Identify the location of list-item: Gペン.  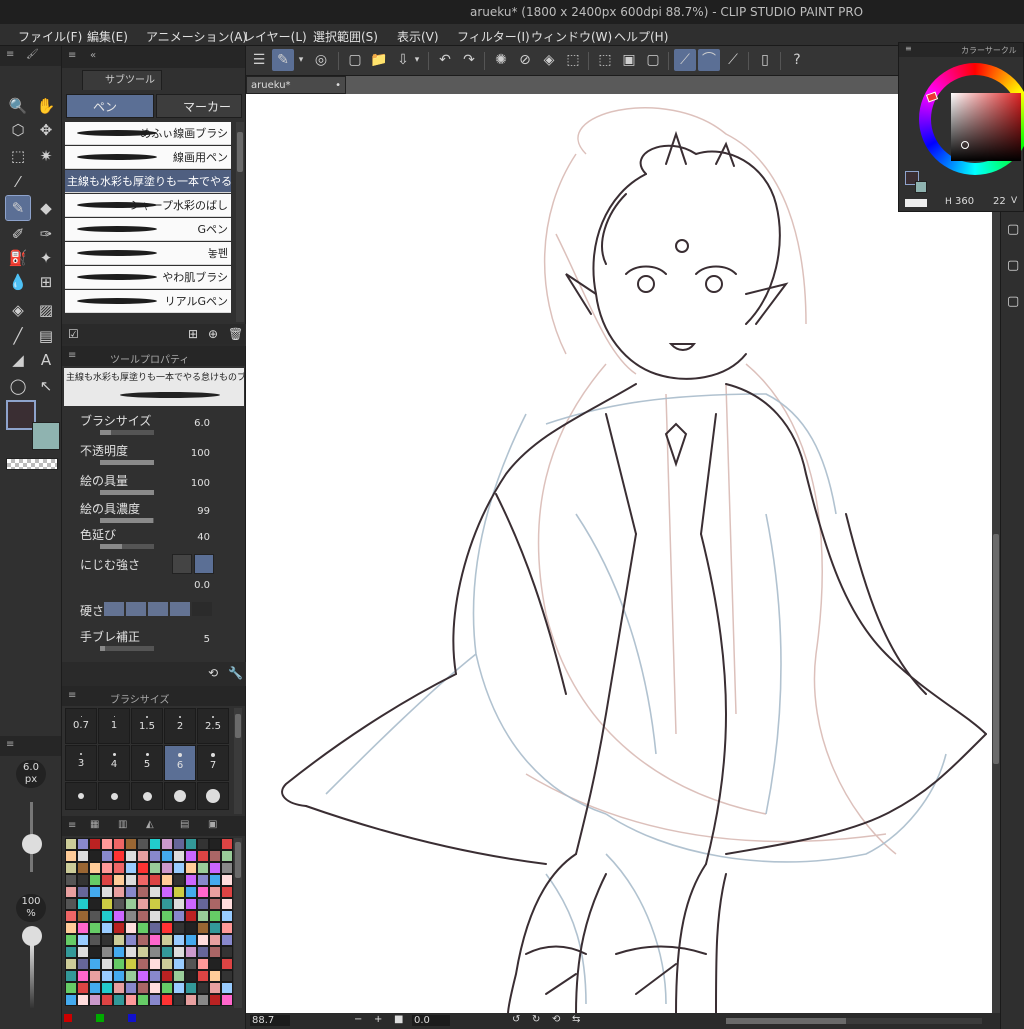
(148, 229).